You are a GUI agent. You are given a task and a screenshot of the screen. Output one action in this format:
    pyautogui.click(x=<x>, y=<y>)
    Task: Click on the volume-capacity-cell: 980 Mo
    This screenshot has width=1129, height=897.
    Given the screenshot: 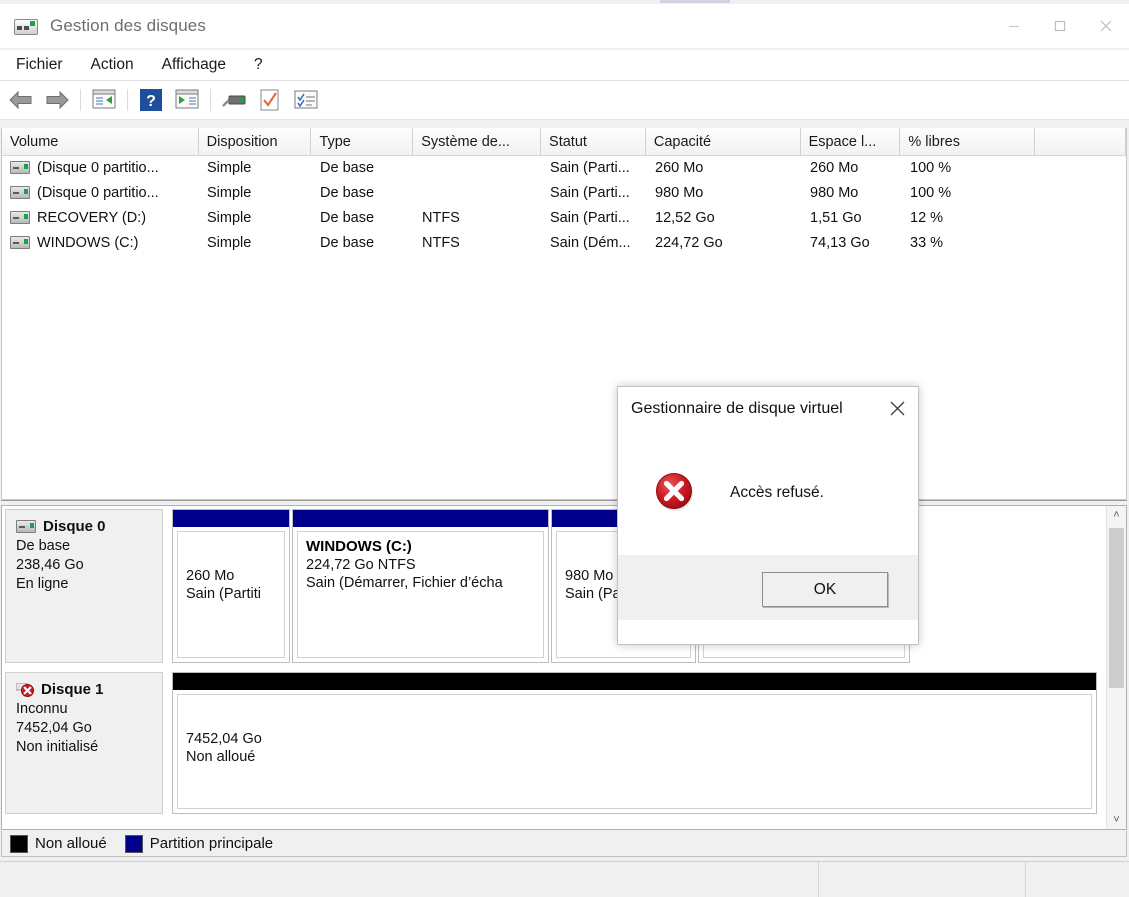 What is the action you would take?
    pyautogui.click(x=679, y=192)
    